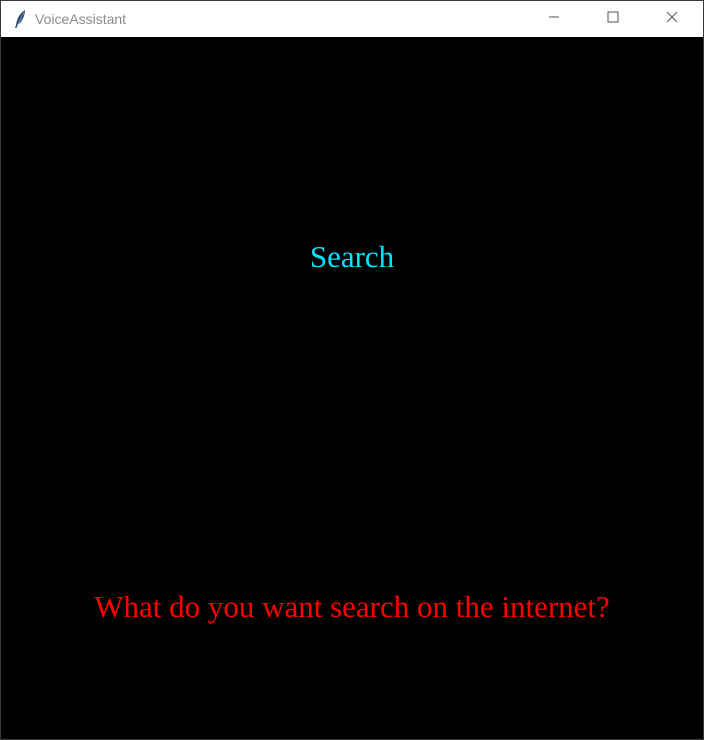  What do you see at coordinates (20, 19) in the screenshot?
I see `feather-icon` at bounding box center [20, 19].